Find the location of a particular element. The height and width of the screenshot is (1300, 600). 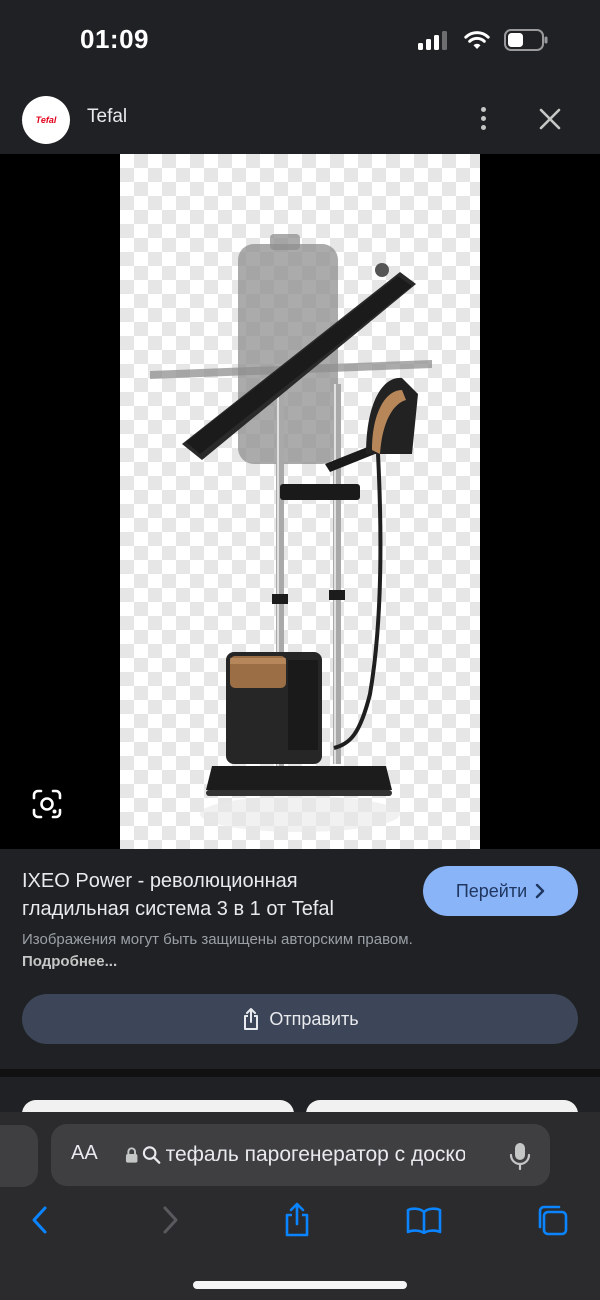

source-logo: Tefal is located at coordinates (46, 120).